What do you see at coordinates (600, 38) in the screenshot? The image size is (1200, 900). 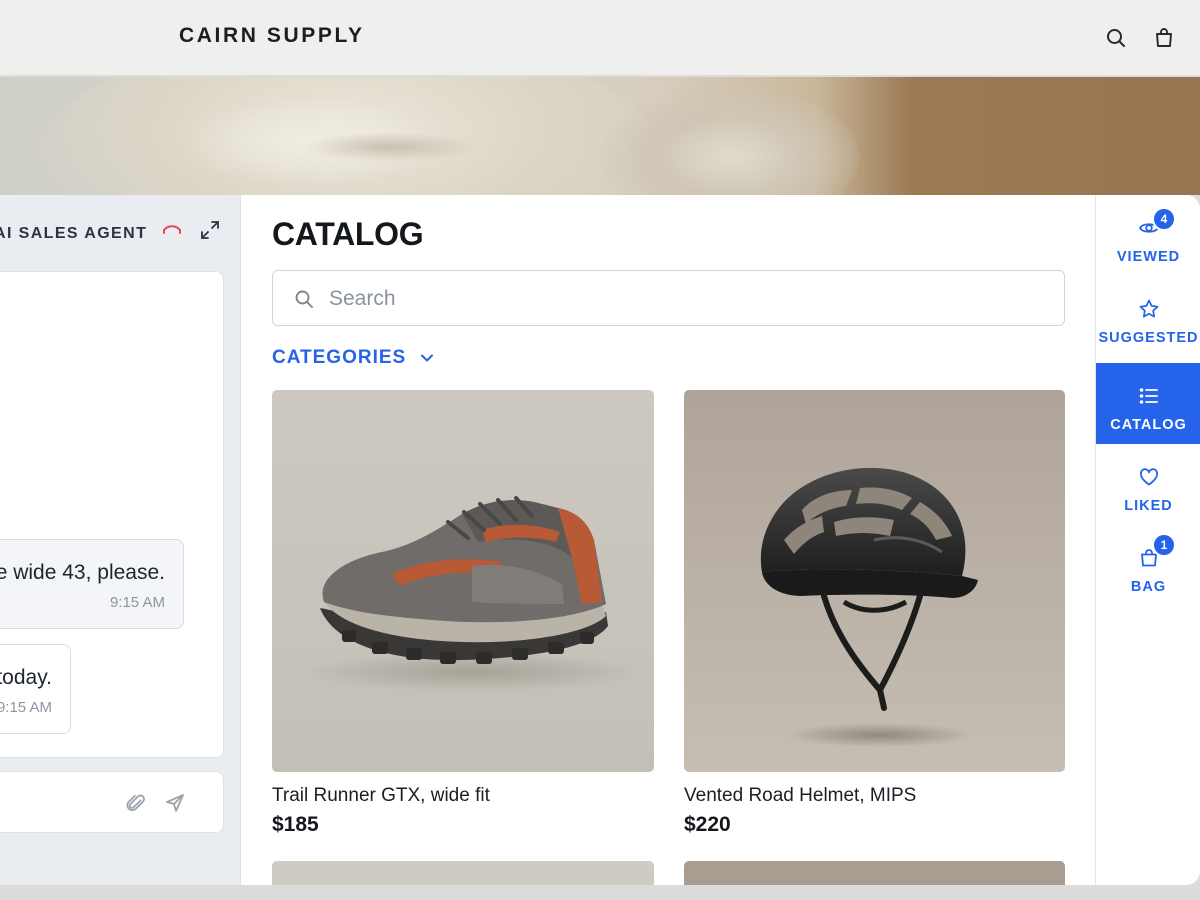 I see `top-bar: CAIRN SUPPLY` at bounding box center [600, 38].